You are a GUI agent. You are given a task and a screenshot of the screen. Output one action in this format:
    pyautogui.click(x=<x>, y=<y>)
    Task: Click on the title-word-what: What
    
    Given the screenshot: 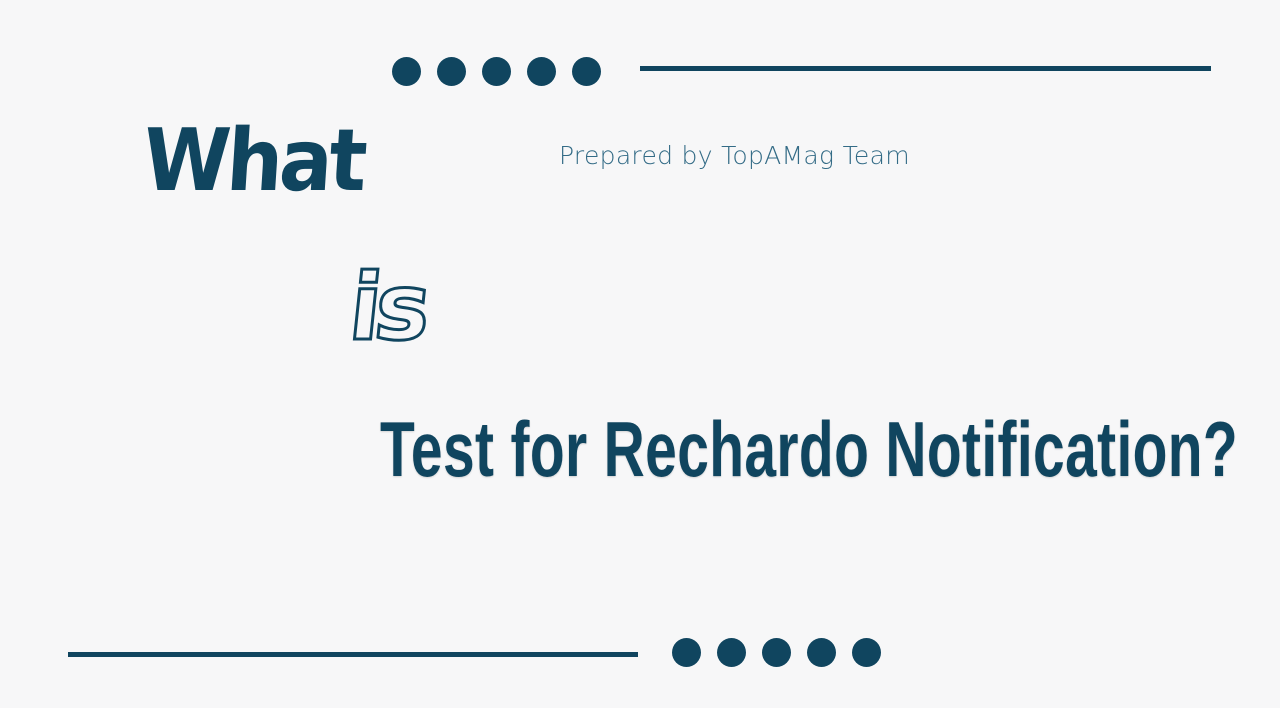 What is the action you would take?
    pyautogui.click(x=253, y=161)
    